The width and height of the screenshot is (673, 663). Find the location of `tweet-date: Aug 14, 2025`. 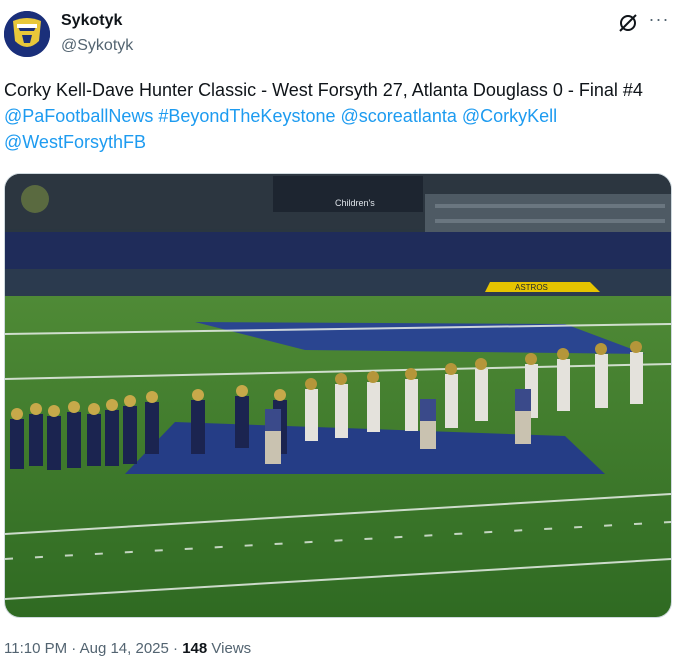

tweet-date: Aug 14, 2025 is located at coordinates (124, 648).